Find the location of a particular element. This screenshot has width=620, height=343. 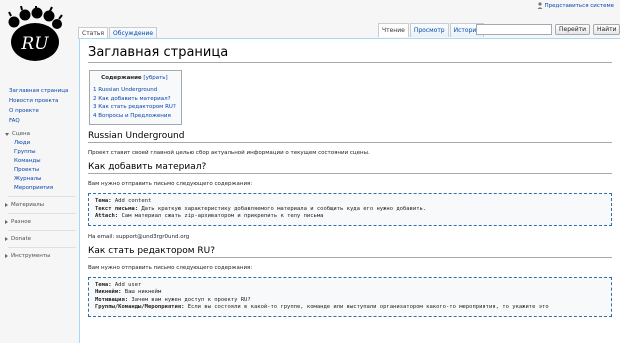

user-icon is located at coordinates (540, 5).